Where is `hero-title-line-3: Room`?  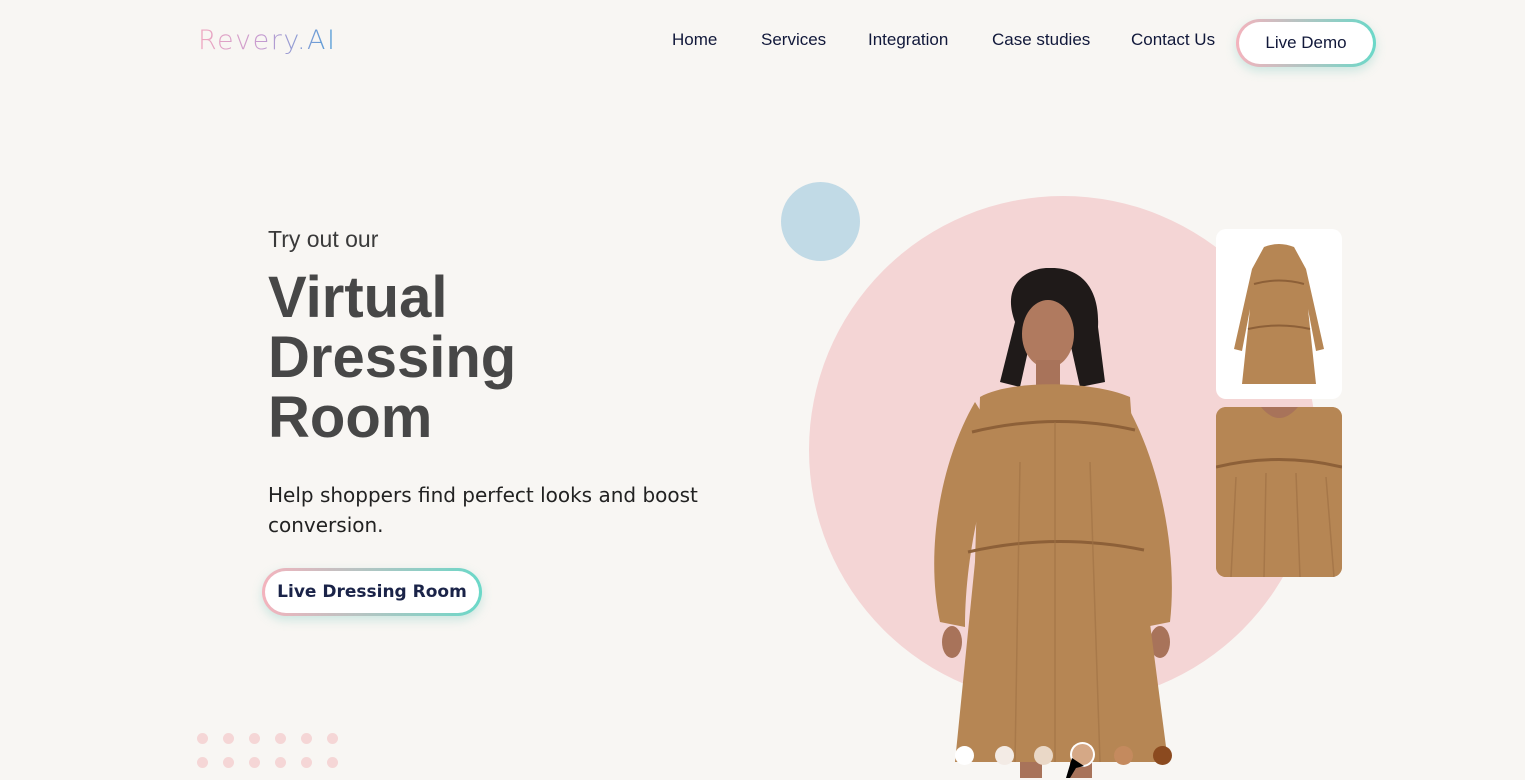 hero-title-line-3: Room is located at coordinates (350, 417).